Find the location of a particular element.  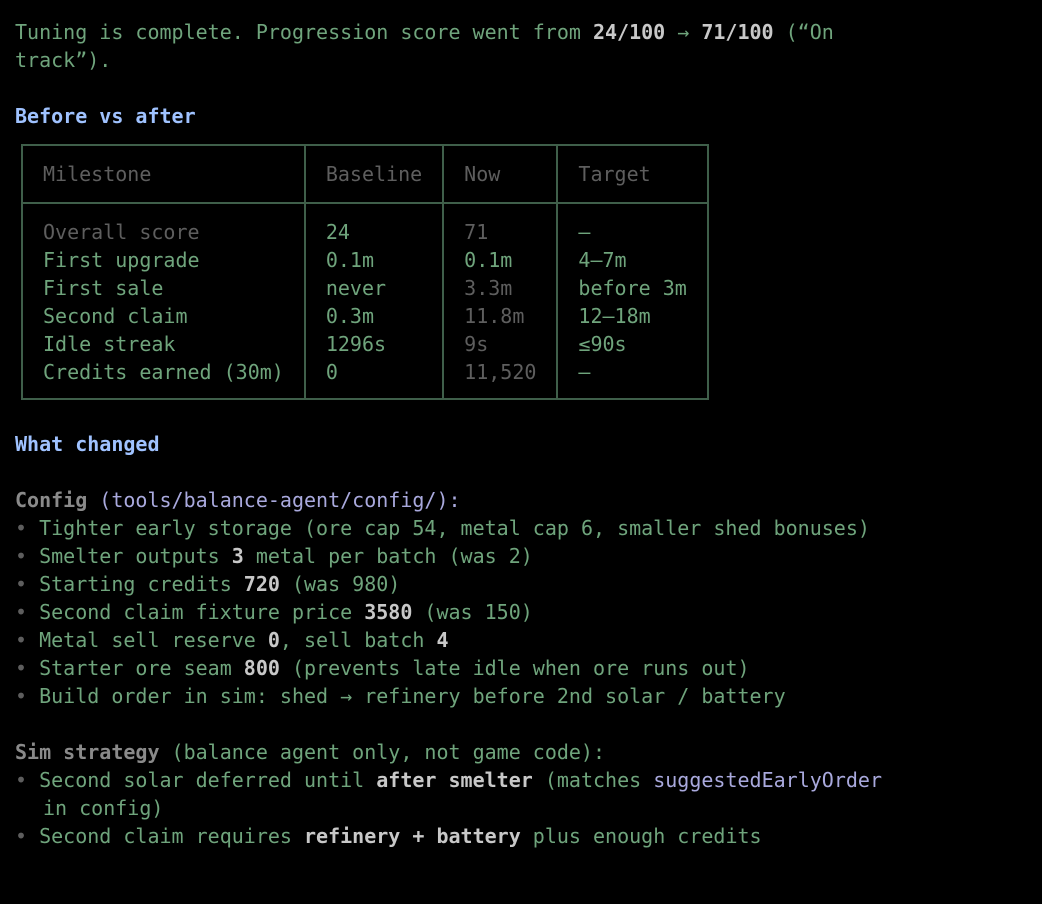

heading-what-changed: What changed is located at coordinates (87, 444).